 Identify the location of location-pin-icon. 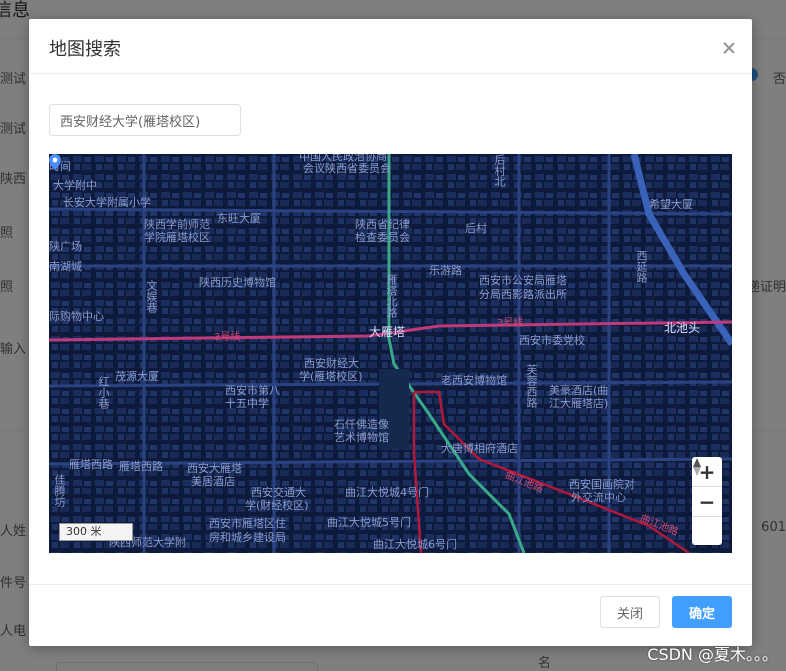
(55, 162).